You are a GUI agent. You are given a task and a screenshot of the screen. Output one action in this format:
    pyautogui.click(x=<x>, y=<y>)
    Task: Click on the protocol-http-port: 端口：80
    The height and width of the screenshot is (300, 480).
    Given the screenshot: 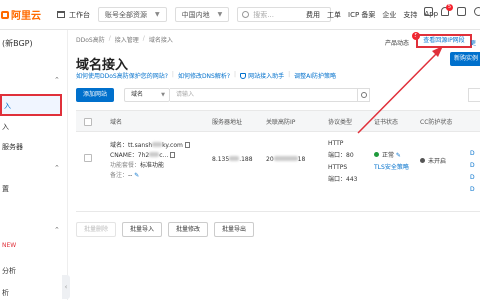 What is the action you would take?
    pyautogui.click(x=341, y=155)
    